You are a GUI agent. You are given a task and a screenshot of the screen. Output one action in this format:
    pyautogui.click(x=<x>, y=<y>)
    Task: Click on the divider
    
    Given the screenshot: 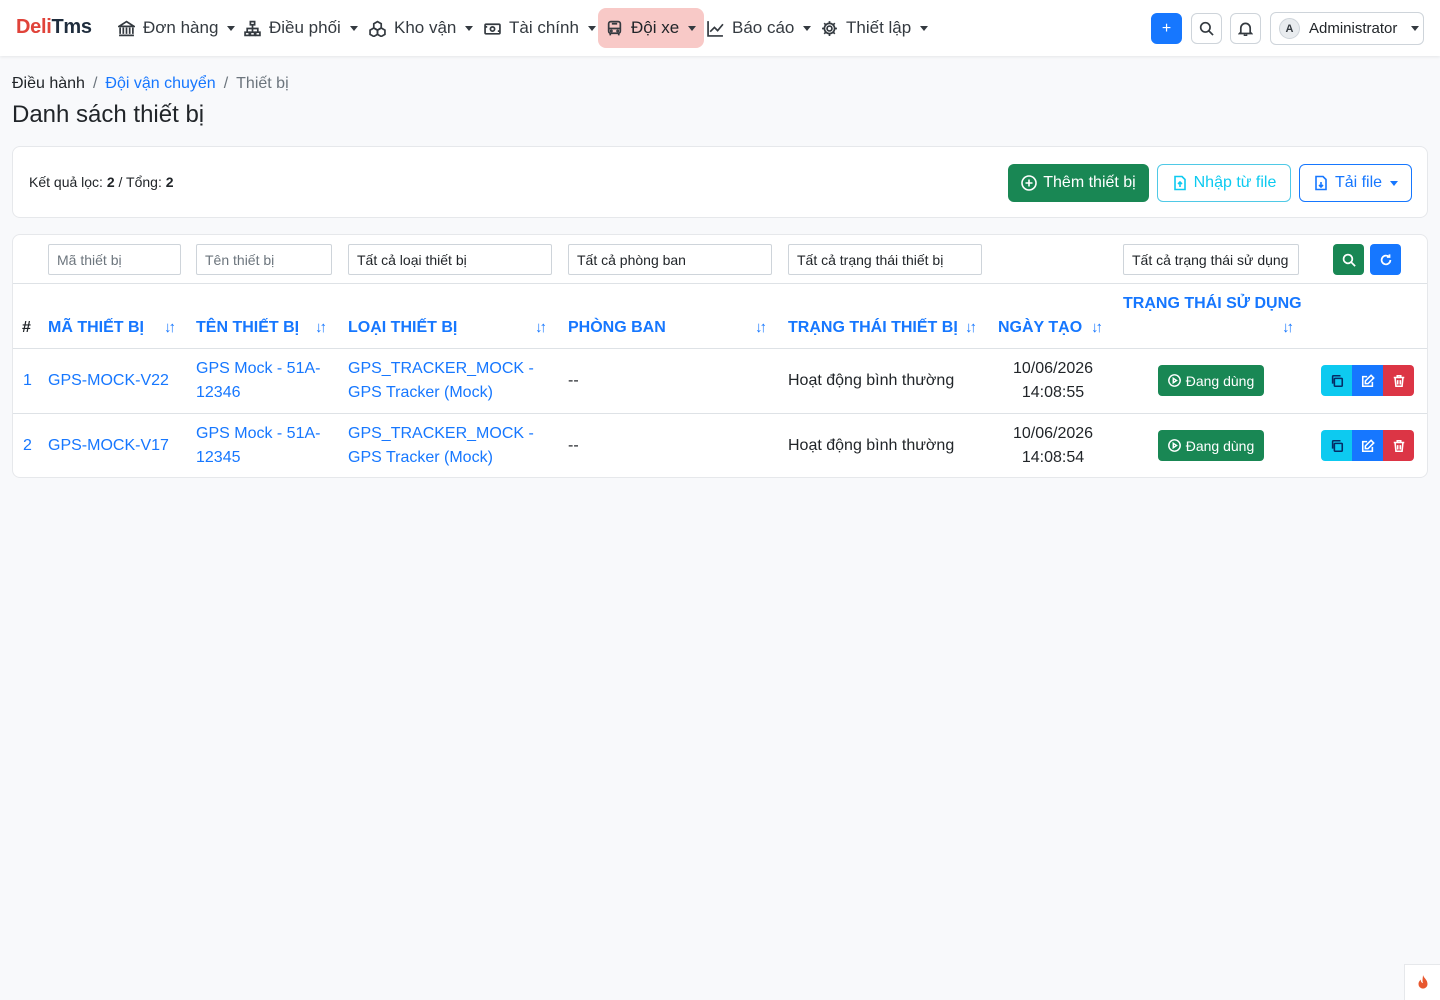 What is the action you would take?
    pyautogui.click(x=720, y=413)
    